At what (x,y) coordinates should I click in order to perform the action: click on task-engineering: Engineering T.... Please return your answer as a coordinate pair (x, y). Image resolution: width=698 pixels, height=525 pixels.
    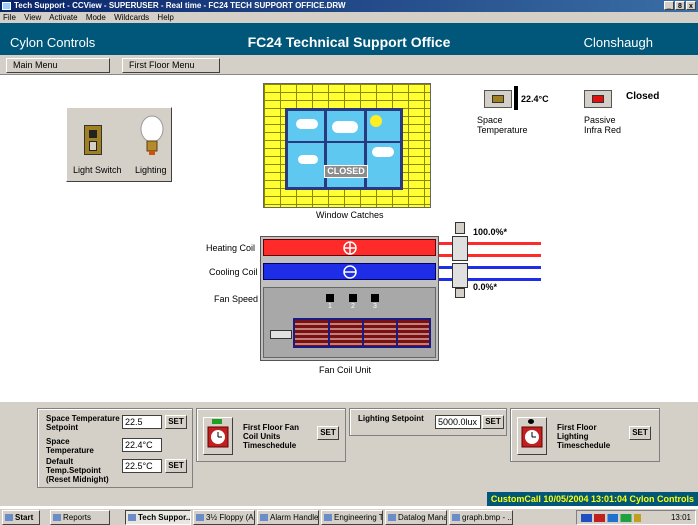
    Looking at the image, I should click on (352, 517).